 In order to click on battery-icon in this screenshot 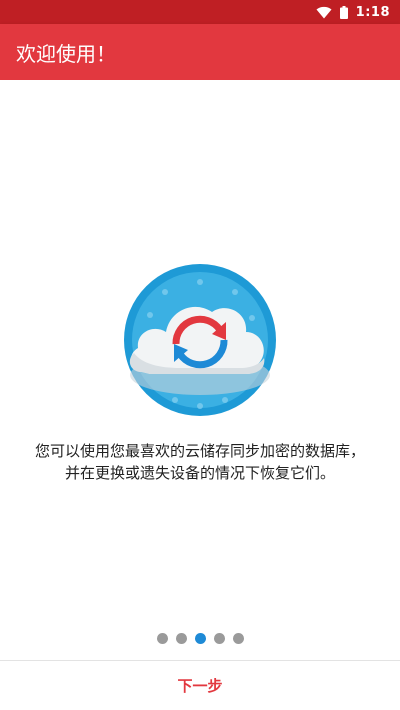, I will do `click(343, 12)`.